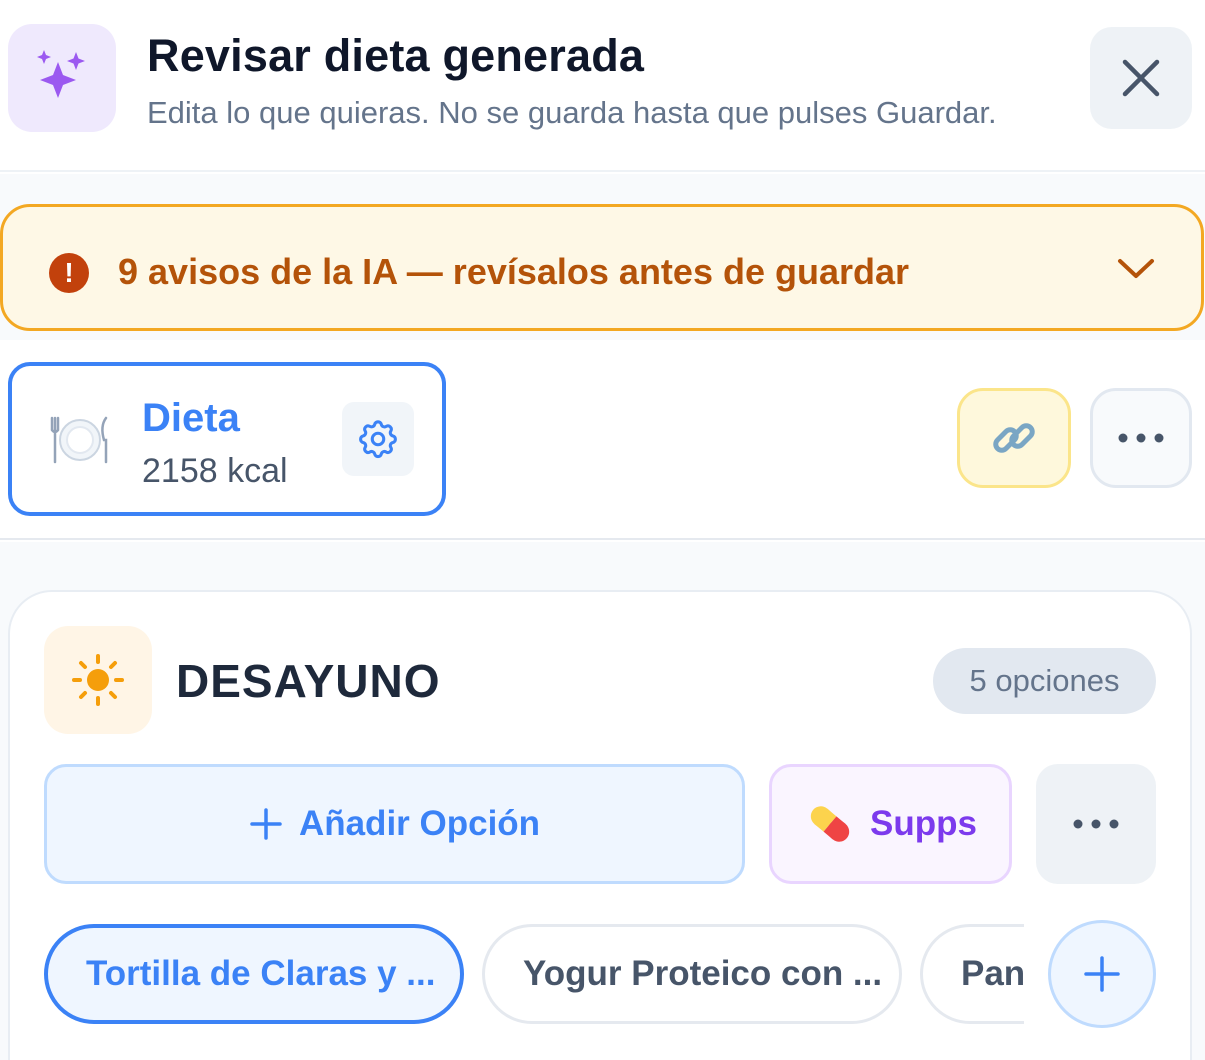 This screenshot has height=1060, width=1205. I want to click on option-tab: Pan, so click(972, 974).